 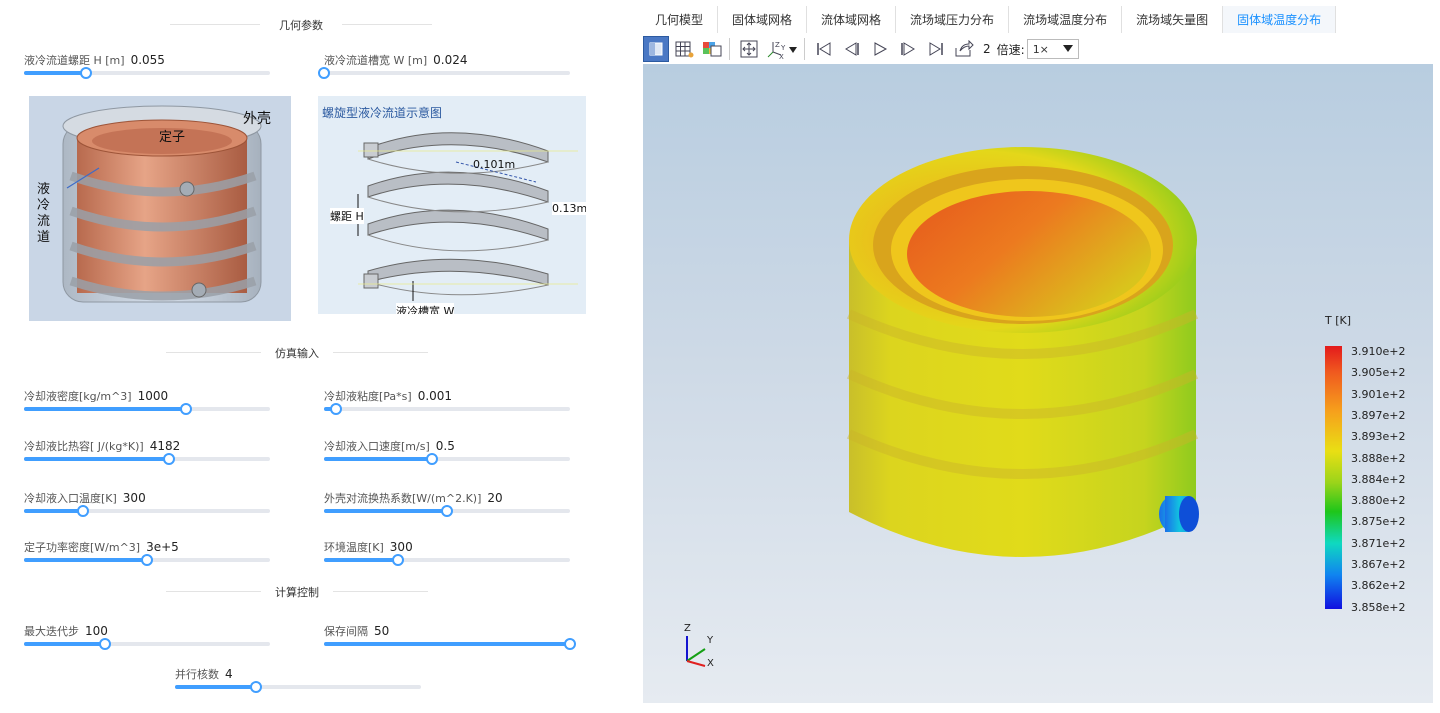 I want to click on motor-diagram: 外壳 定子 液冷流道, so click(x=160, y=208).